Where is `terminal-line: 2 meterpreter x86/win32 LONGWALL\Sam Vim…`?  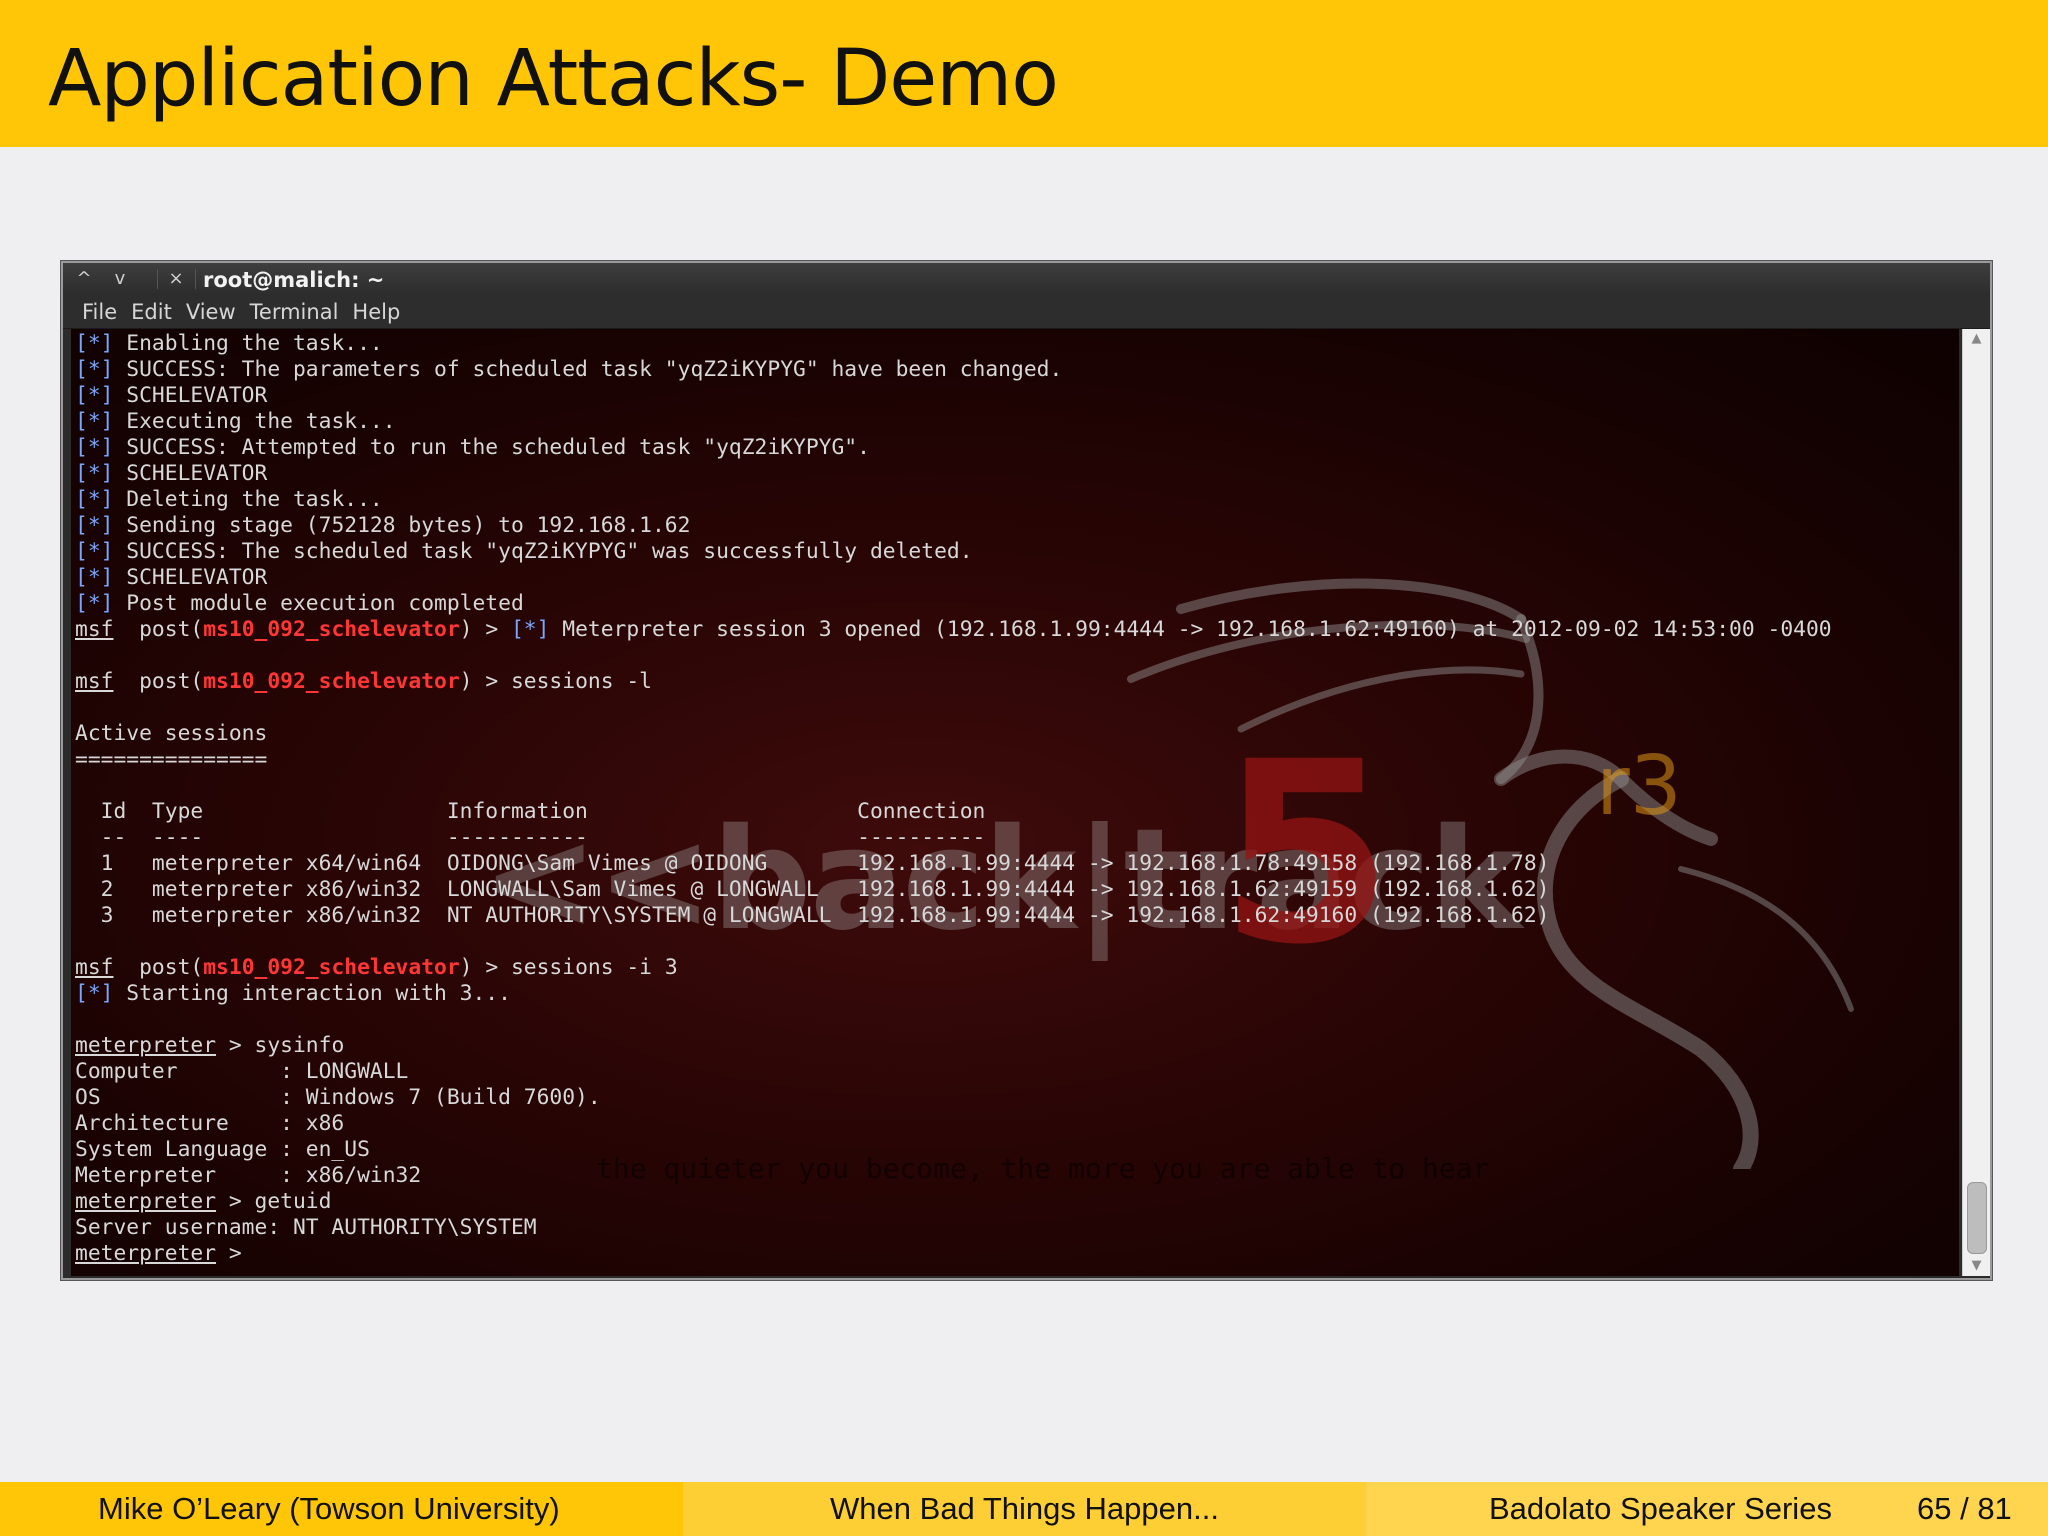 terminal-line: 2 meterpreter x86/win32 LONGWALL\Sam Vim… is located at coordinates (953, 890).